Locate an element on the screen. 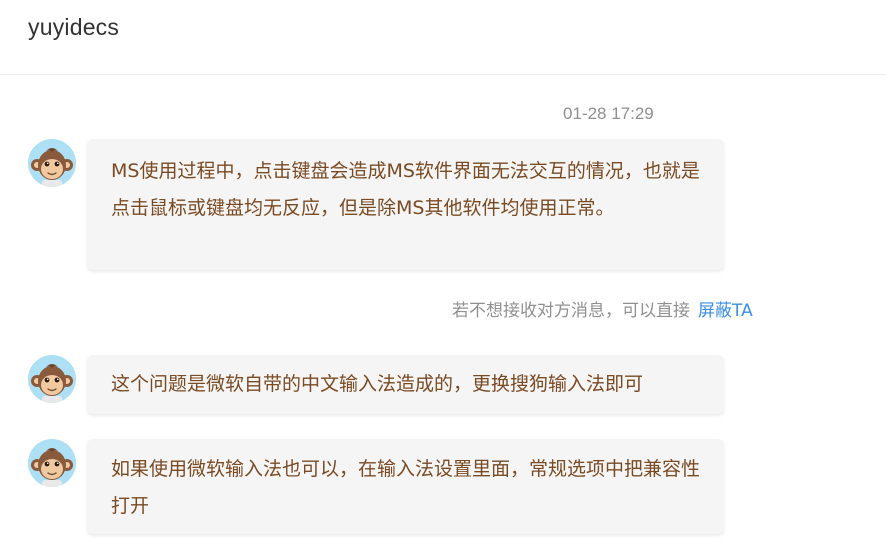 This screenshot has width=886, height=552. block-notice: 若不想接收对方消息，可以直接 屏蔽TA is located at coordinates (602, 308).